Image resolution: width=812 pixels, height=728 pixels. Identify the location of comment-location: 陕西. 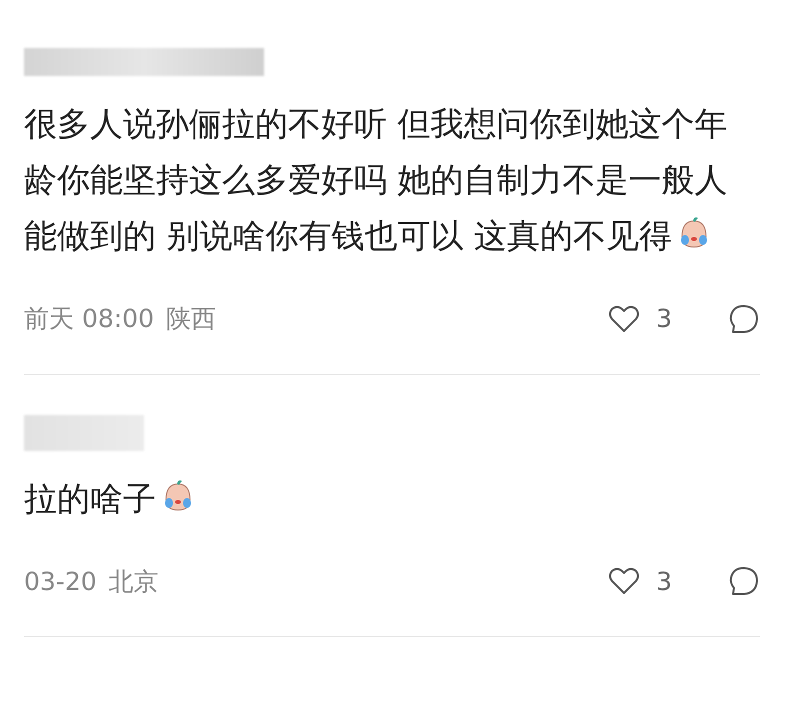
(191, 319).